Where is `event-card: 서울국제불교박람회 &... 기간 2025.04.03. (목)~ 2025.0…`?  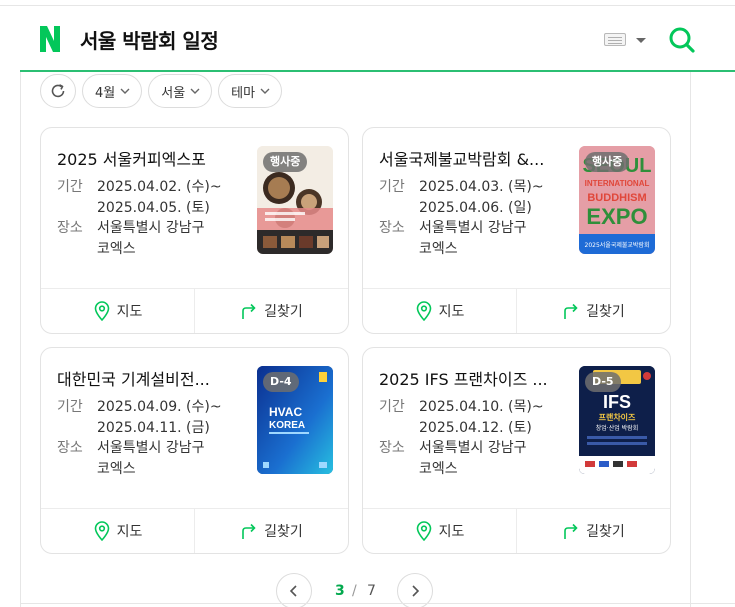
event-card: 서울국제불교박람회 &... 기간 2025.04.03. (목)~ 2025.0… is located at coordinates (516, 230).